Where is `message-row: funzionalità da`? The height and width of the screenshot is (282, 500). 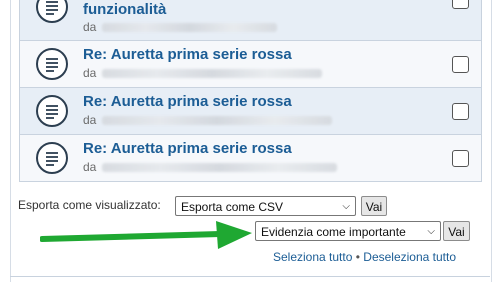
message-row: funzionalità da is located at coordinates (250, 20).